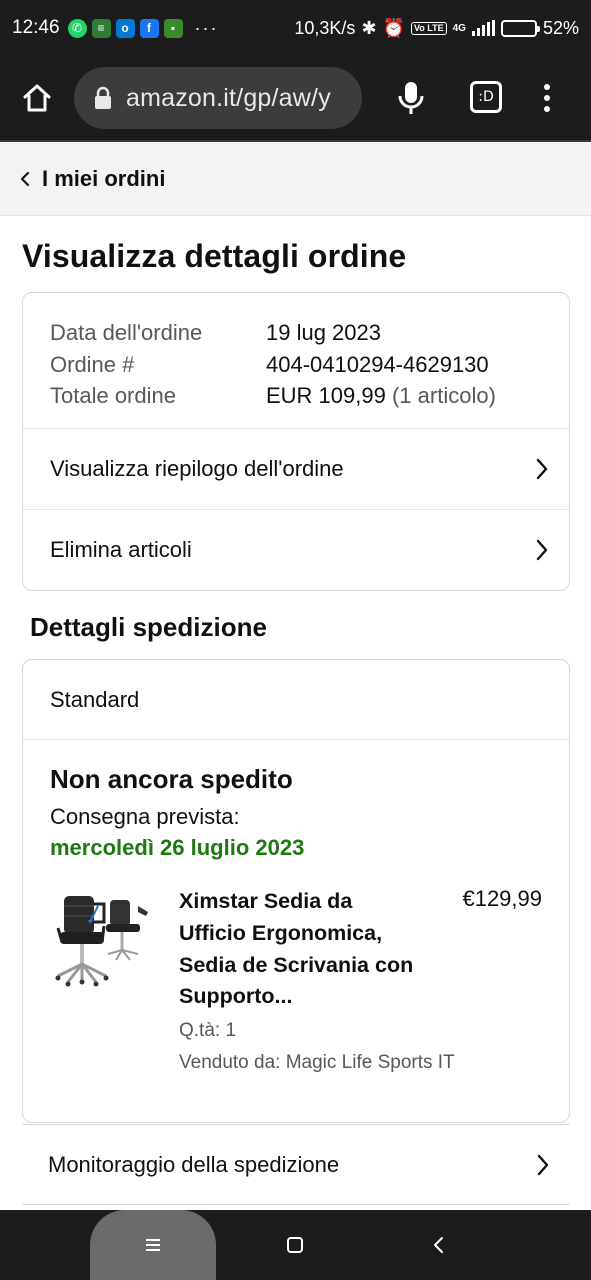 The width and height of the screenshot is (591, 1280). I want to click on outlook-icon: o, so click(125, 28).